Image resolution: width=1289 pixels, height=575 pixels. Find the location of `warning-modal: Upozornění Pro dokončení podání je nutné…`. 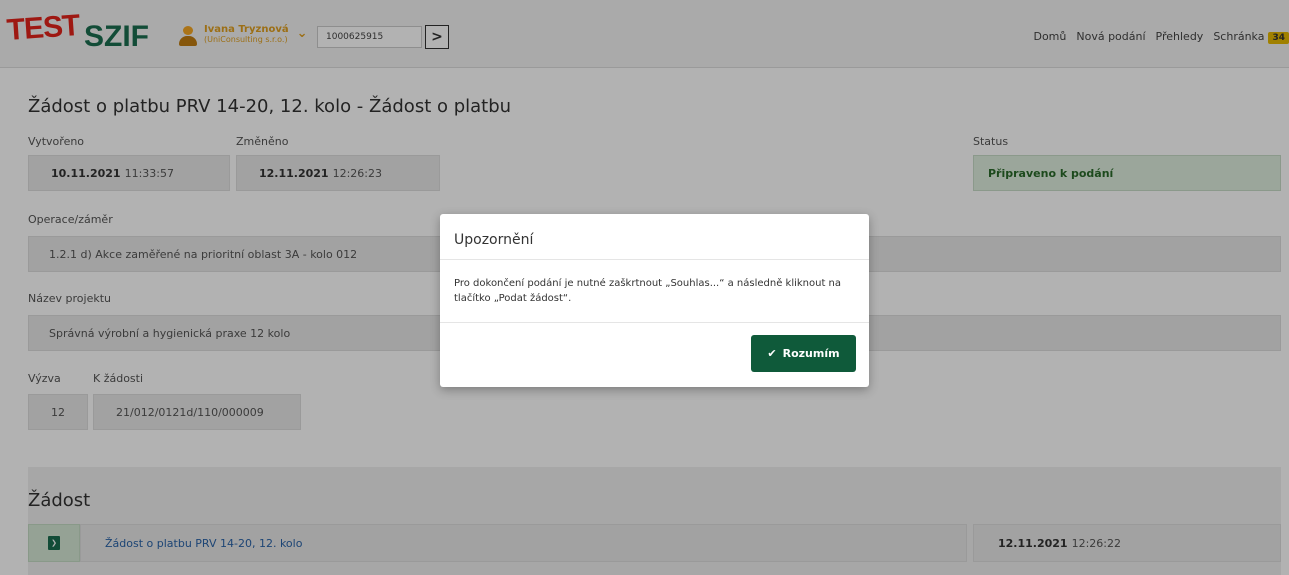

warning-modal: Upozornění Pro dokončení podání je nutné… is located at coordinates (654, 300).